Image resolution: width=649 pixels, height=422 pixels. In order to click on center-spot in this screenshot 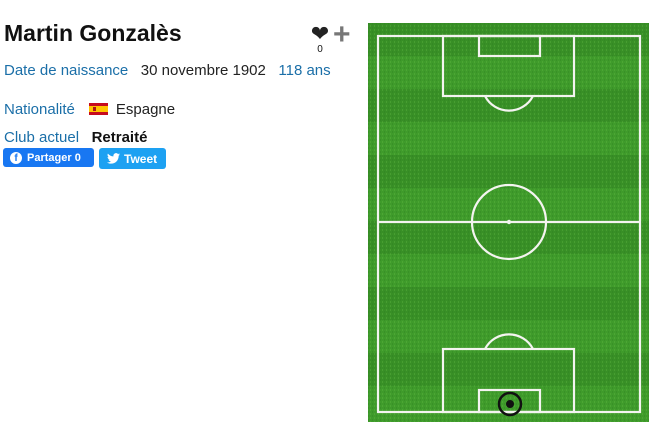, I will do `click(509, 222)`.